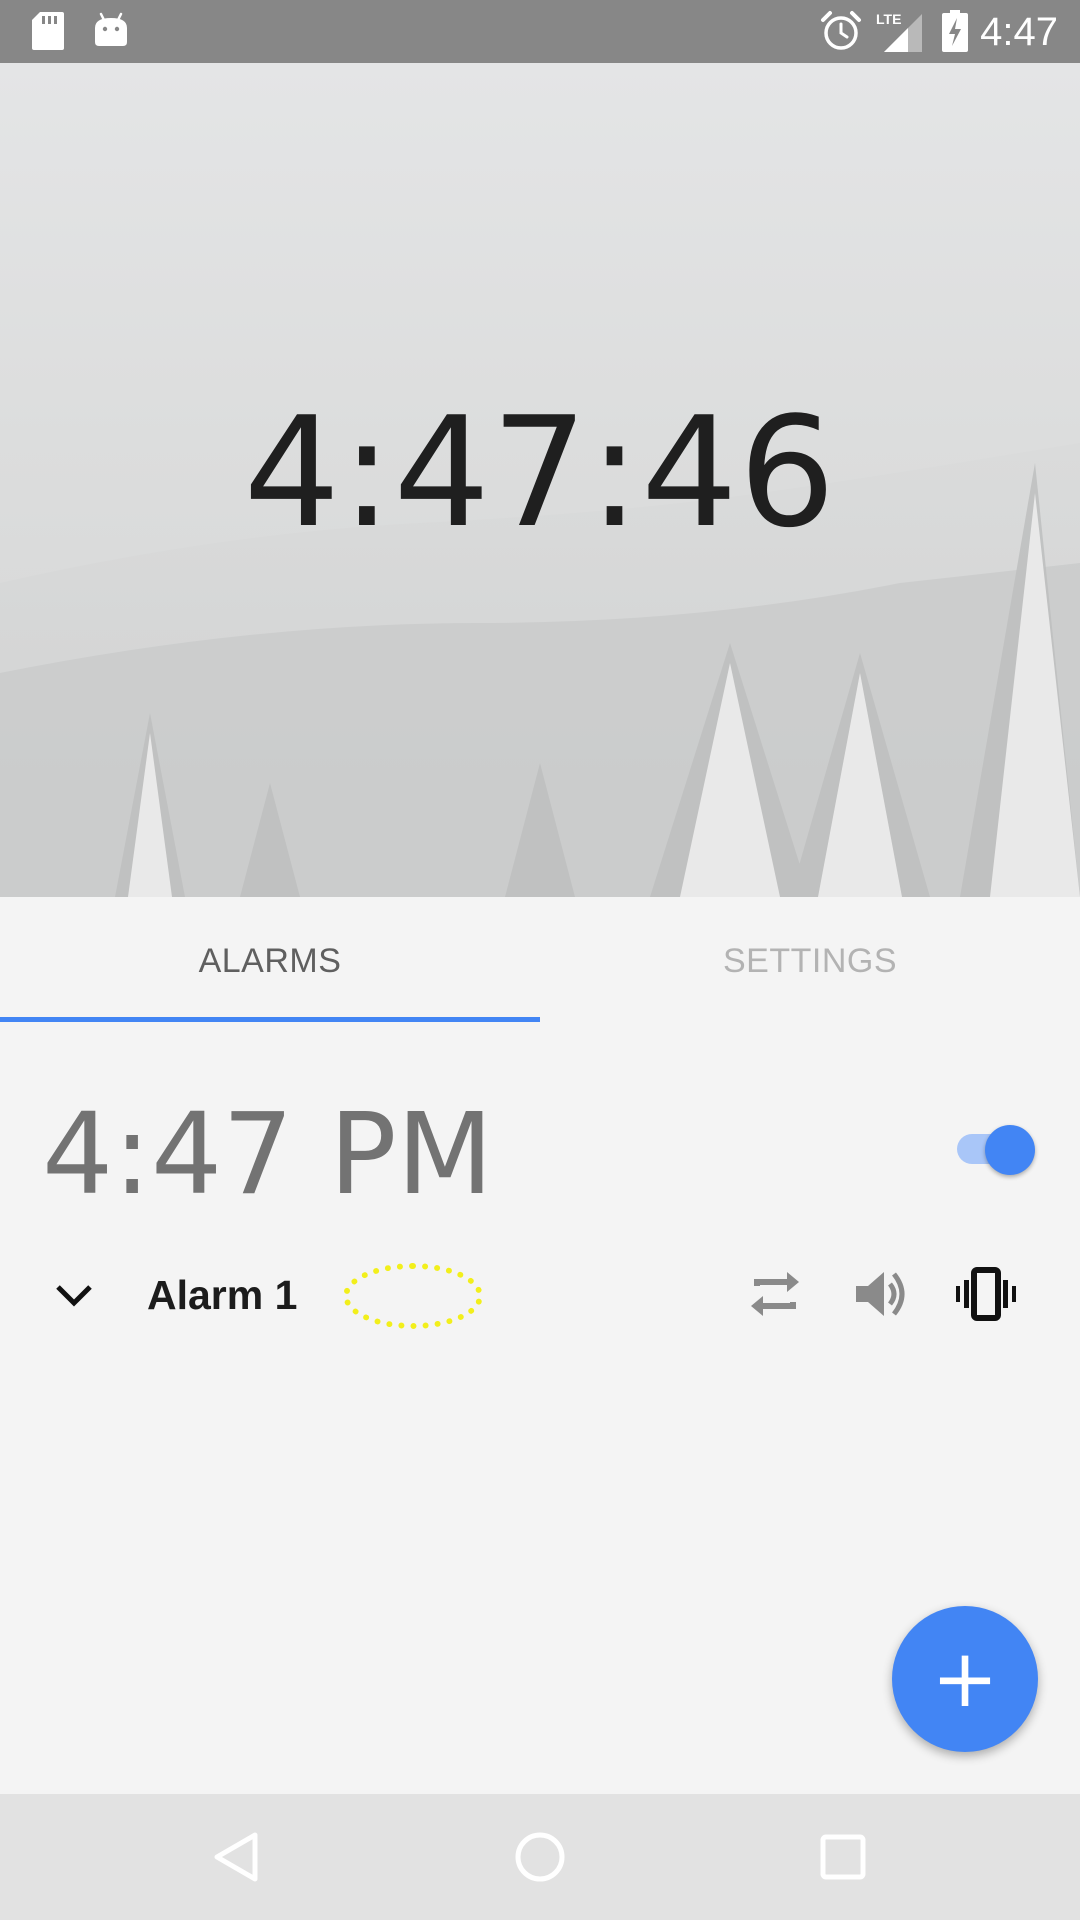 This screenshot has width=1080, height=1920. What do you see at coordinates (270, 1019) in the screenshot?
I see `tab-indicator` at bounding box center [270, 1019].